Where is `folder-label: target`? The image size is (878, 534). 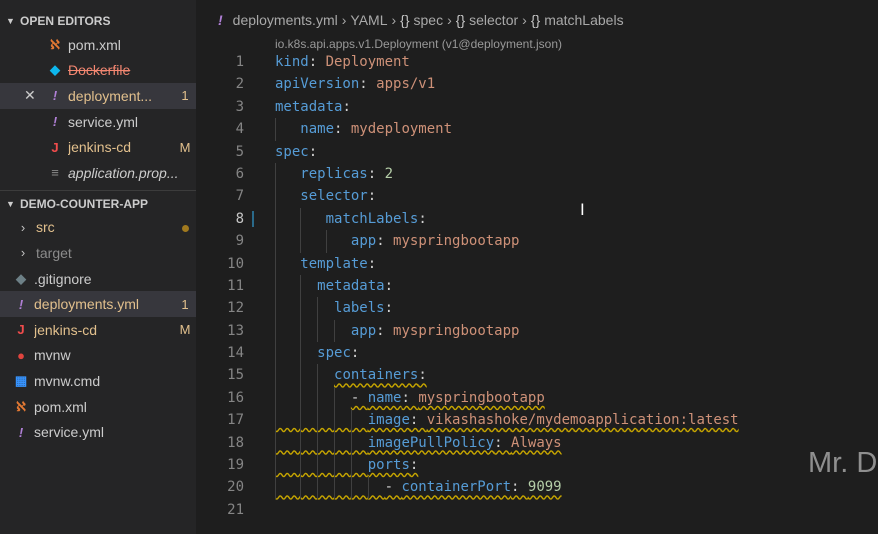
folder-label: target is located at coordinates (54, 252).